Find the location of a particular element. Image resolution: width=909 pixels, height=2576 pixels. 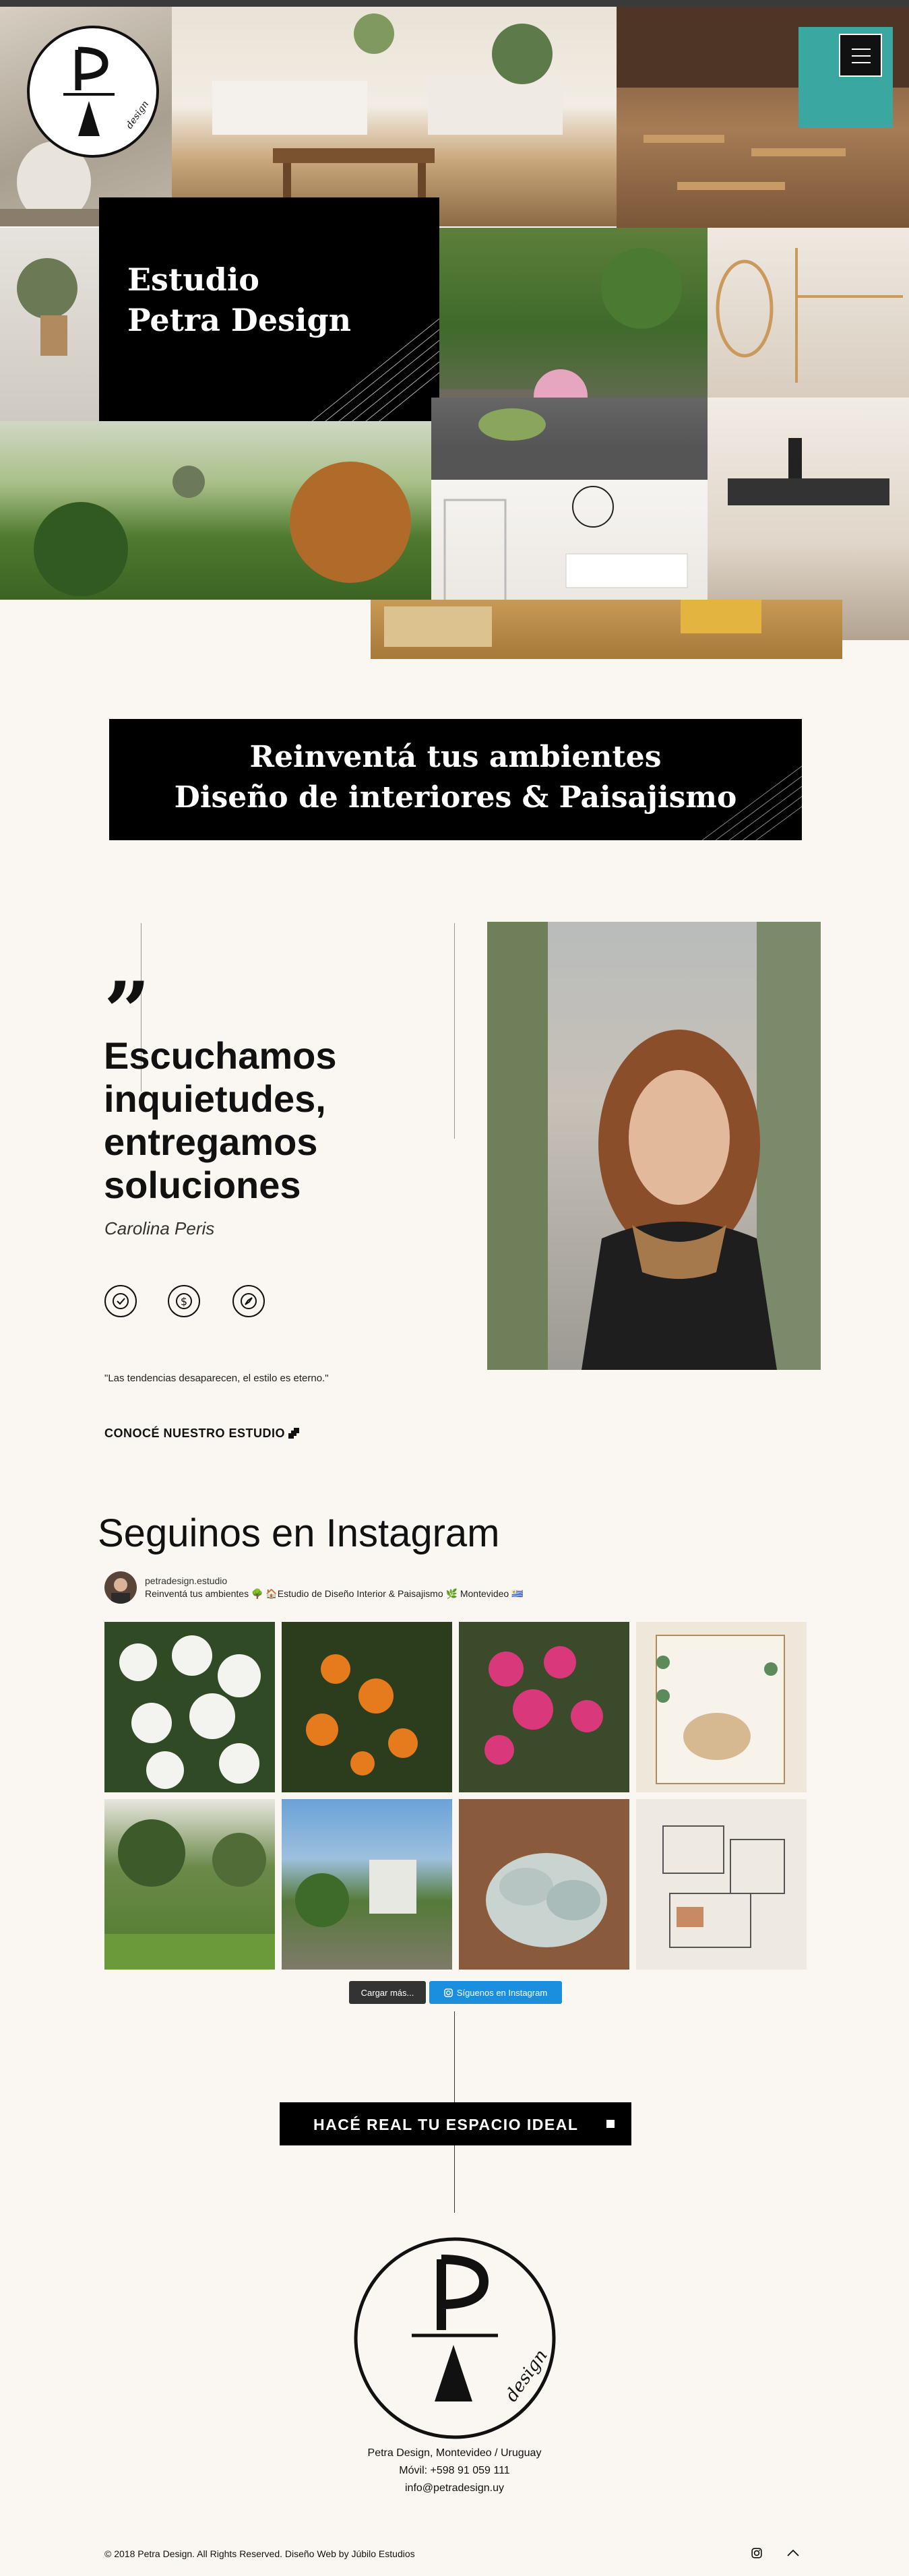

top-bar is located at coordinates (454, 3).